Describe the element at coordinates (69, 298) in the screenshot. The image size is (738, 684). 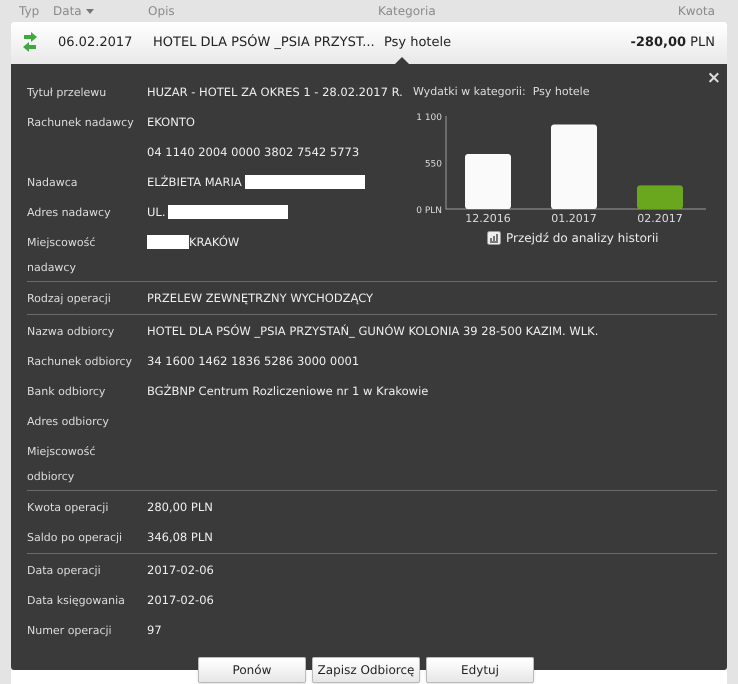
I see `field-label: Rodzaj operacji` at that location.